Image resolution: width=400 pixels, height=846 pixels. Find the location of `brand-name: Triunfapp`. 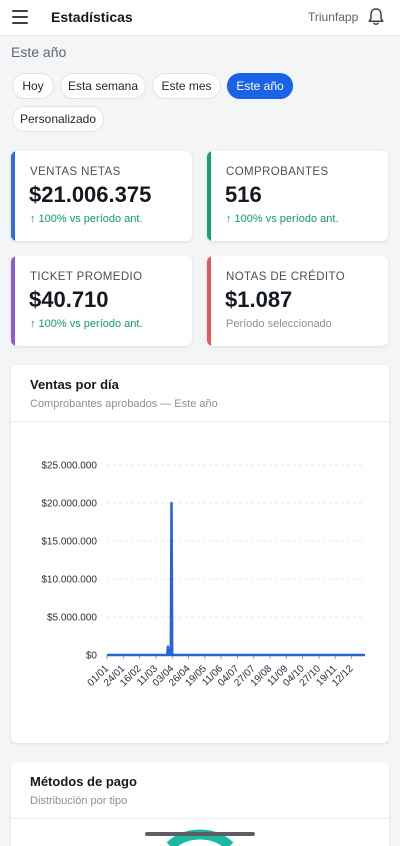

brand-name: Triunfapp is located at coordinates (333, 17).